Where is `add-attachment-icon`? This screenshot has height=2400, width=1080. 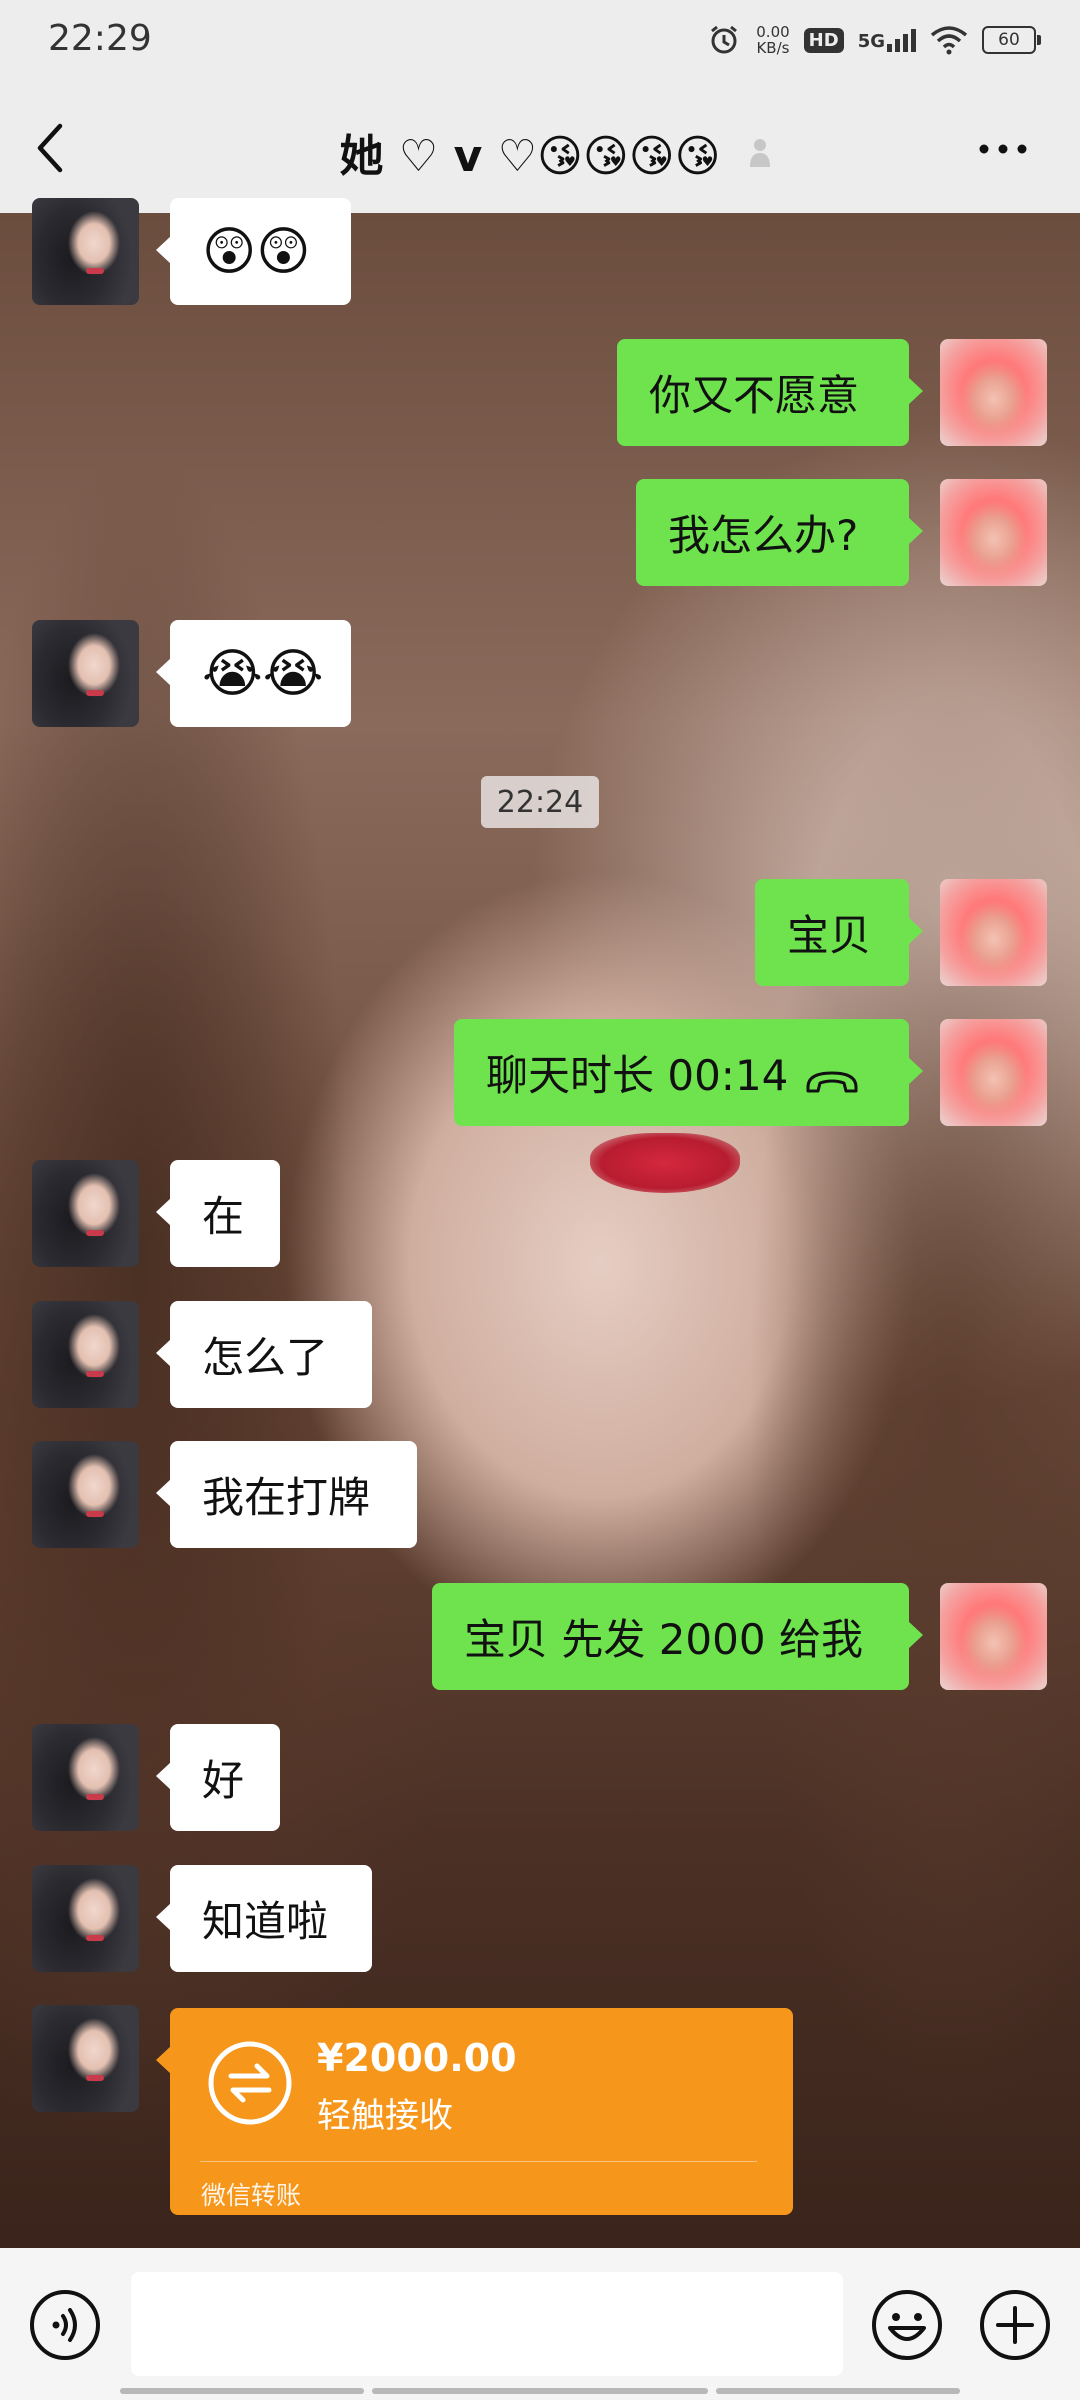 add-attachment-icon is located at coordinates (1015, 2325).